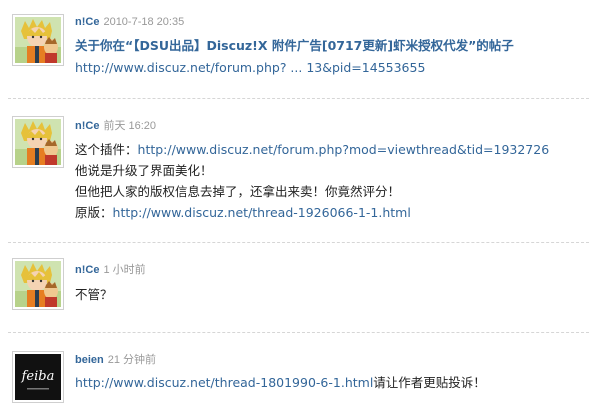  What do you see at coordinates (130, 126) in the screenshot?
I see `post-time: 前天 16:20` at bounding box center [130, 126].